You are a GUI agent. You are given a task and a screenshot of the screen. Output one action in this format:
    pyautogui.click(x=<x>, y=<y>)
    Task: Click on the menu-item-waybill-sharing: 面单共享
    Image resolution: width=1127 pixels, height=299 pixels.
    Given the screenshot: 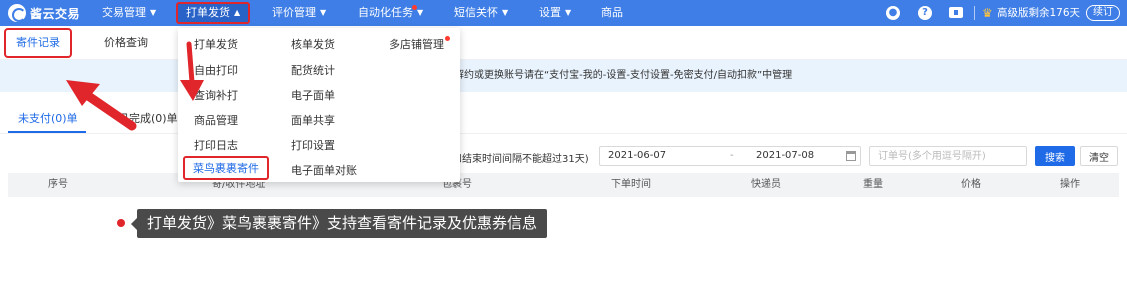 What is the action you would take?
    pyautogui.click(x=313, y=120)
    